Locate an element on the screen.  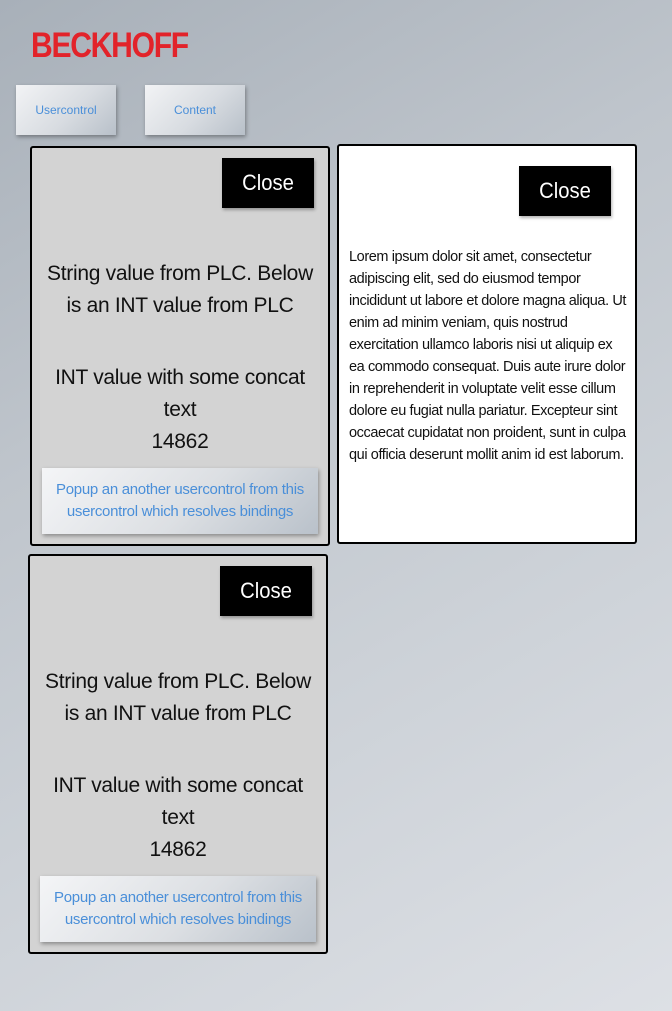
usercontrol-button: Usercontrol is located at coordinates (66, 110).